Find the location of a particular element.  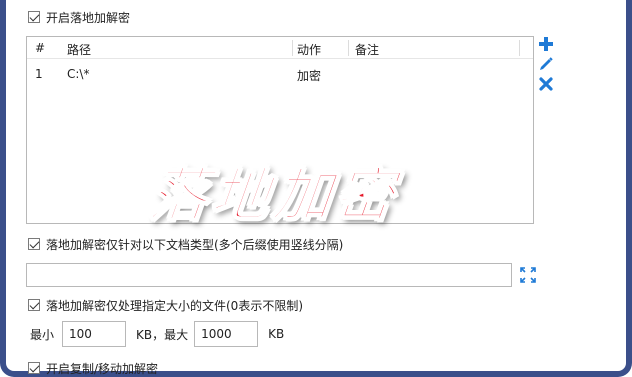

size-limit-checkbox: 落地加解密仅处理指定大小的文件(0表示不限制) is located at coordinates (165, 305).